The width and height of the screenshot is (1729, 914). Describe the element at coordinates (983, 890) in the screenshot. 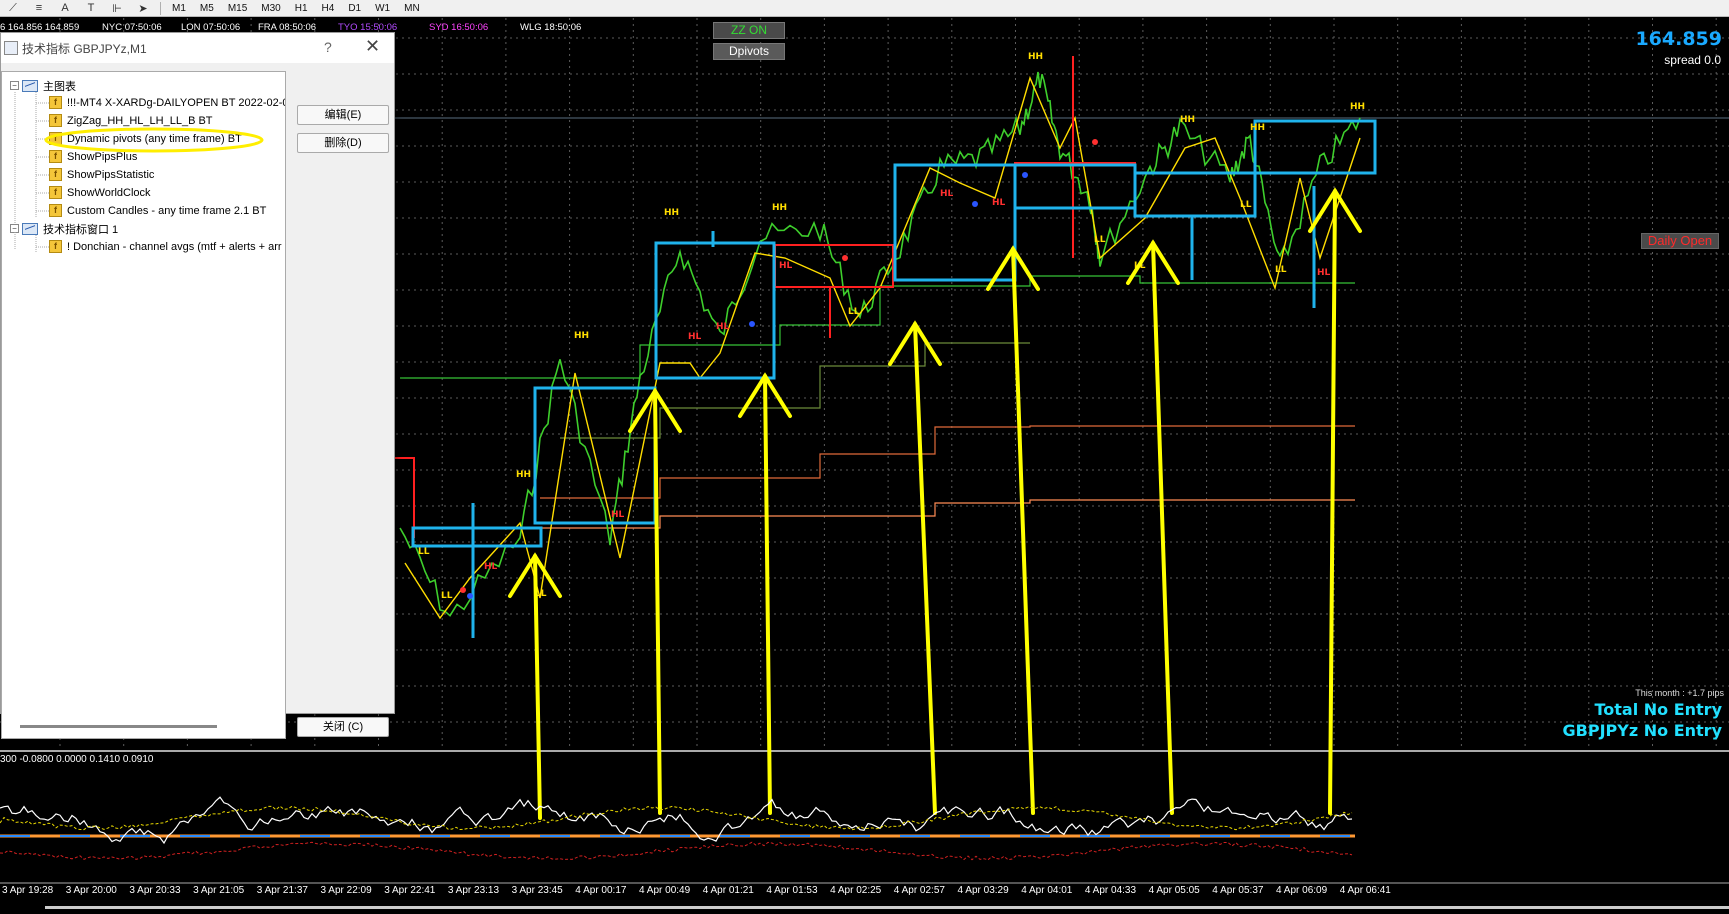

I see `time-axis-label: 4 Apr 03:29` at that location.